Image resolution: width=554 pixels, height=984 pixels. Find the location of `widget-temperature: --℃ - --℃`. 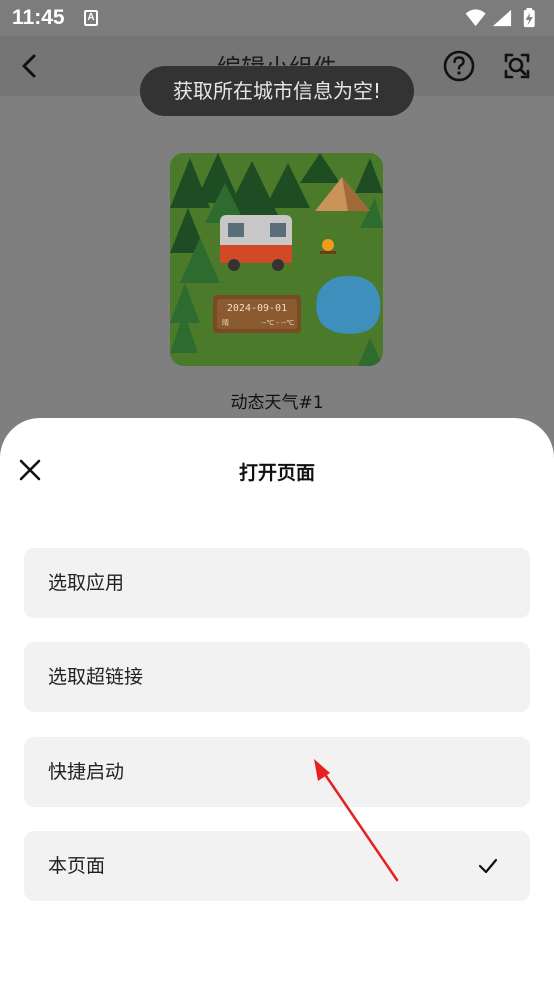

widget-temperature: --℃ - --℃ is located at coordinates (277, 323).